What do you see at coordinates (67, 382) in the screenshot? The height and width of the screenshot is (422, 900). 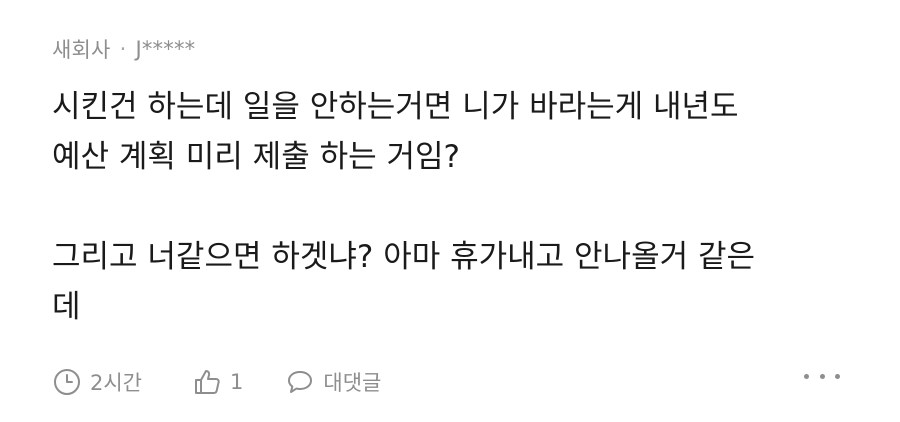 I see `clock-icon` at bounding box center [67, 382].